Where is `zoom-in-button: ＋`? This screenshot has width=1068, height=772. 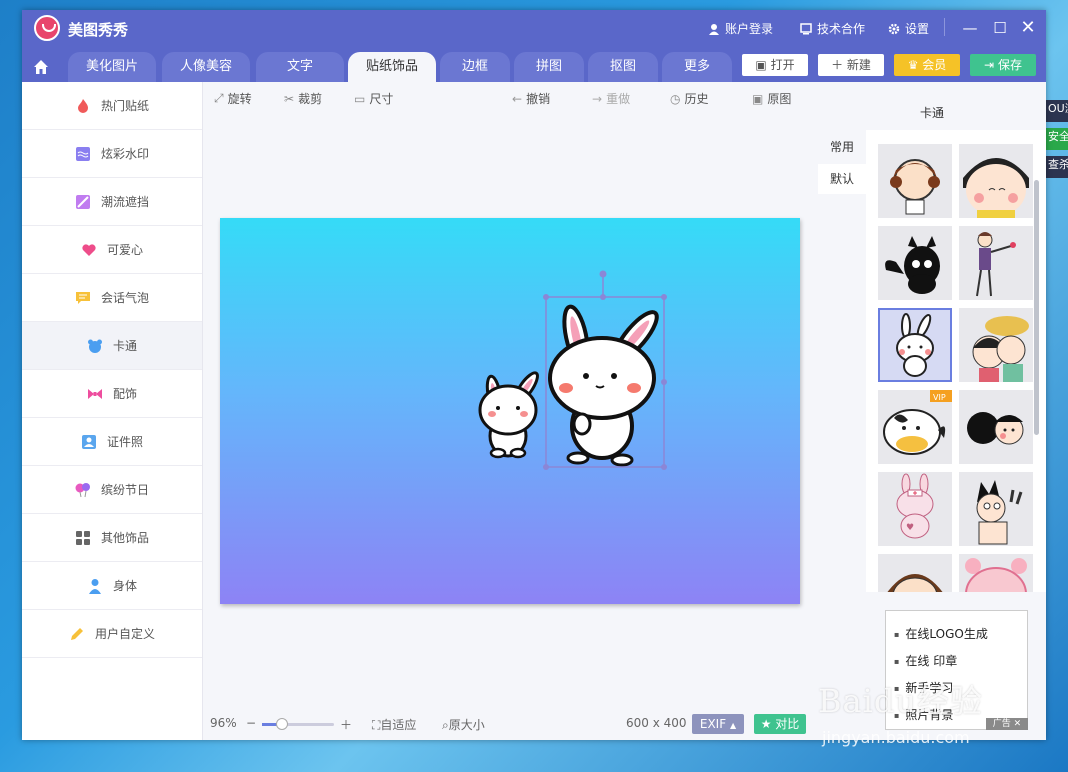 zoom-in-button: ＋ is located at coordinates (346, 724).